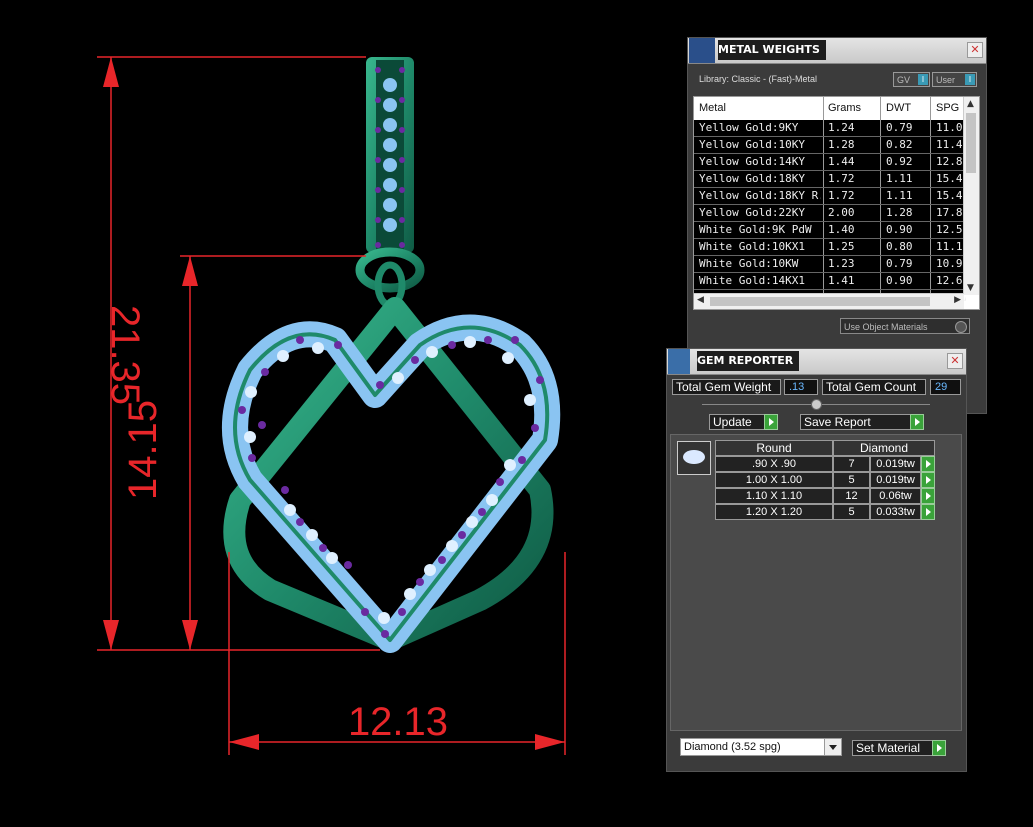  Describe the element at coordinates (752, 178) in the screenshot. I see `table-cell: Yellow Gold:18KY` at that location.